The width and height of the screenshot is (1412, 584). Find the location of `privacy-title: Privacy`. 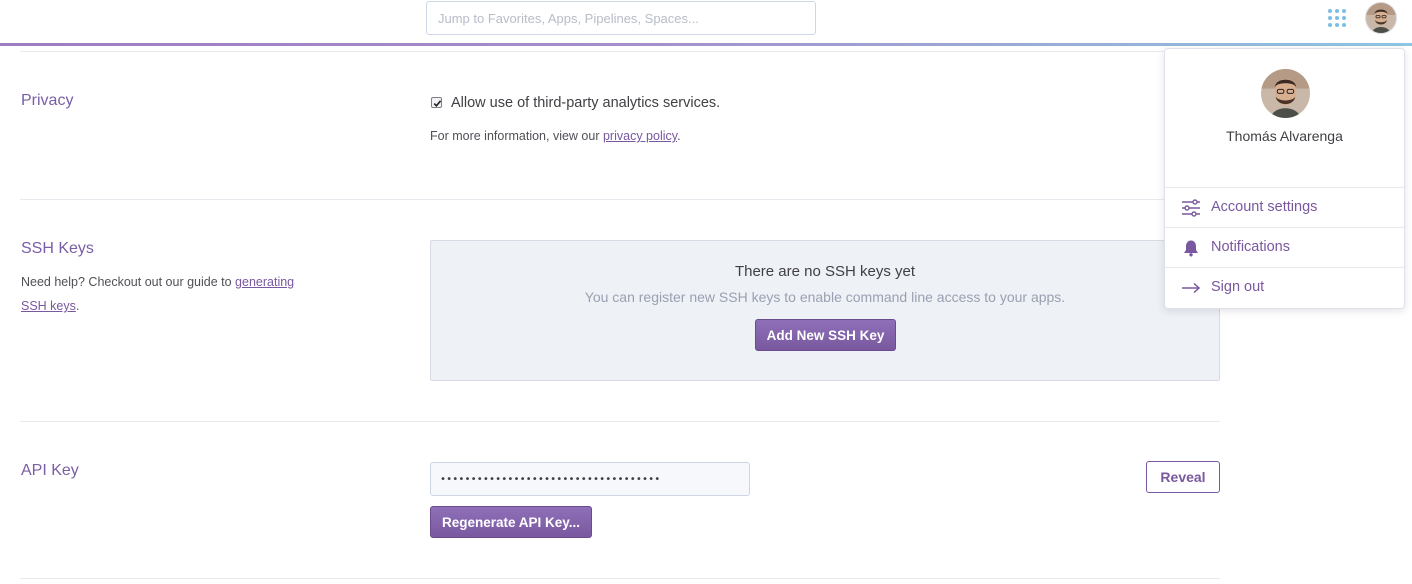

privacy-title: Privacy is located at coordinates (47, 100).